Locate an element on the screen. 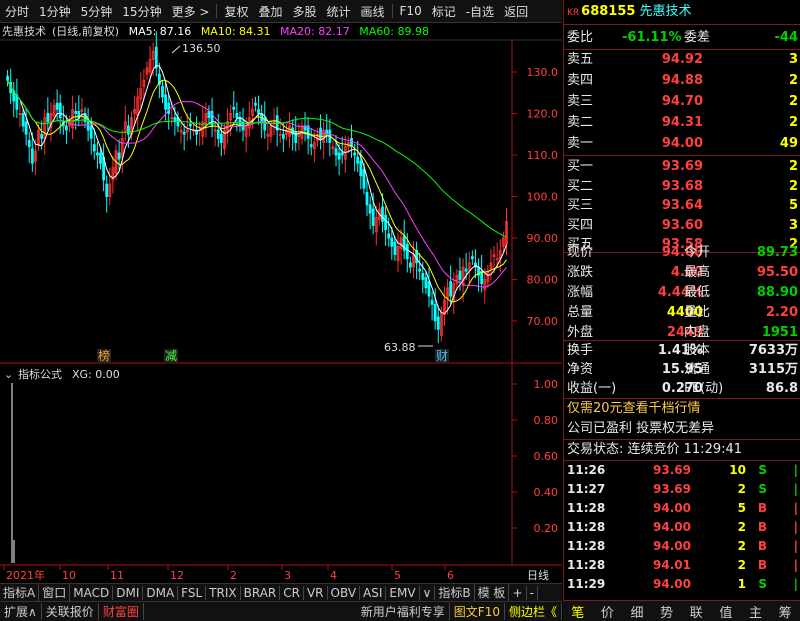 Image resolution: width=800 pixels, height=621 pixels. ext-tab-0: 扩展∧ is located at coordinates (21, 611).